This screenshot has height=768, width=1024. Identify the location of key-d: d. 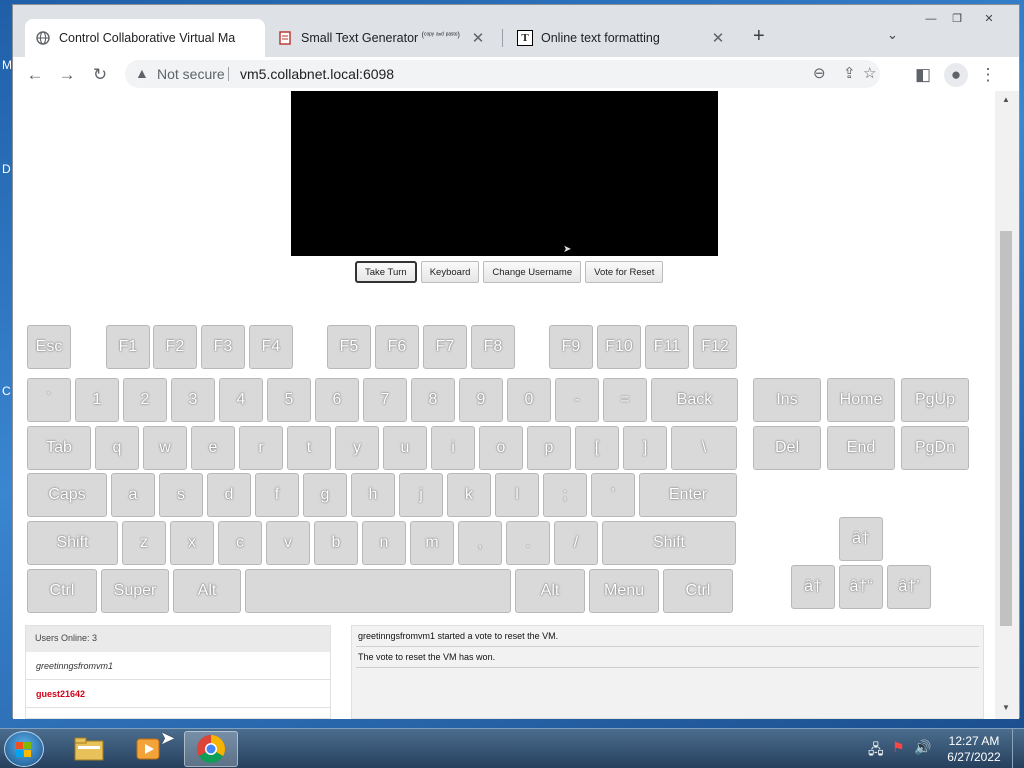
(229, 495).